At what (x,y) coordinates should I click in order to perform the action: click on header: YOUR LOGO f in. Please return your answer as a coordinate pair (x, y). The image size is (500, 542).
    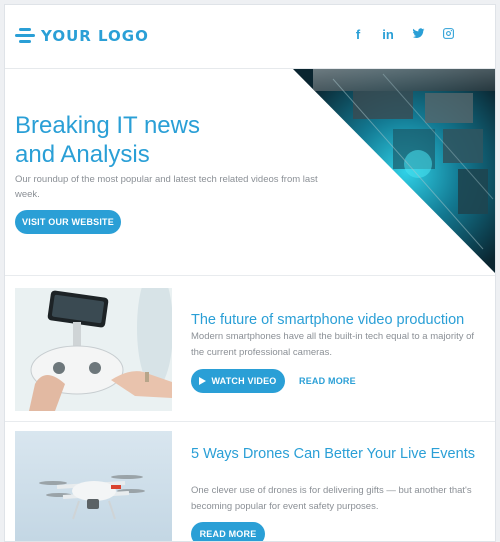
    Looking at the image, I should click on (250, 37).